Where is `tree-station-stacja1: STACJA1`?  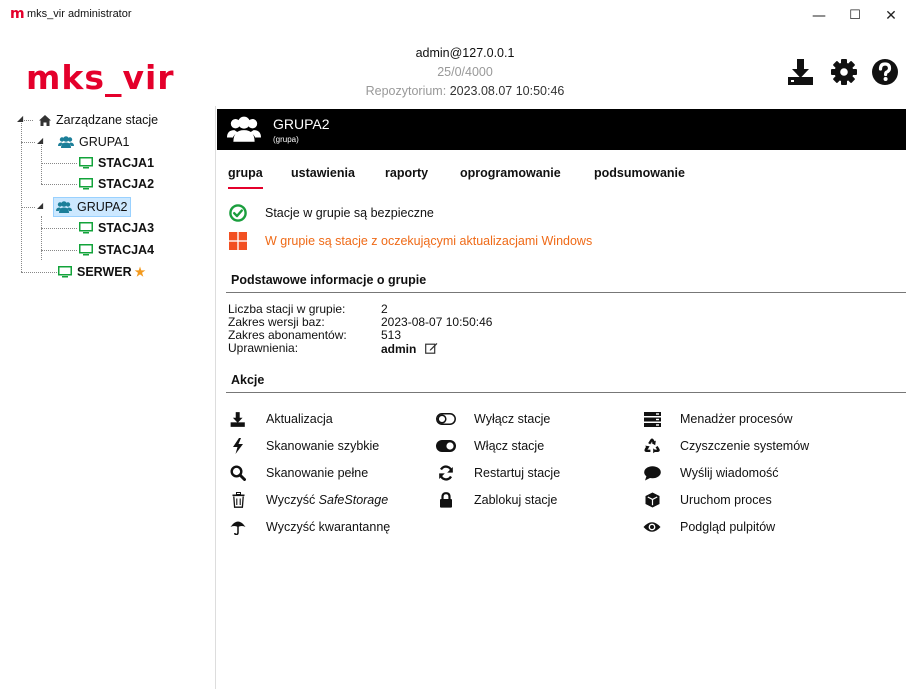
tree-station-stacja1: STACJA1 is located at coordinates (116, 163).